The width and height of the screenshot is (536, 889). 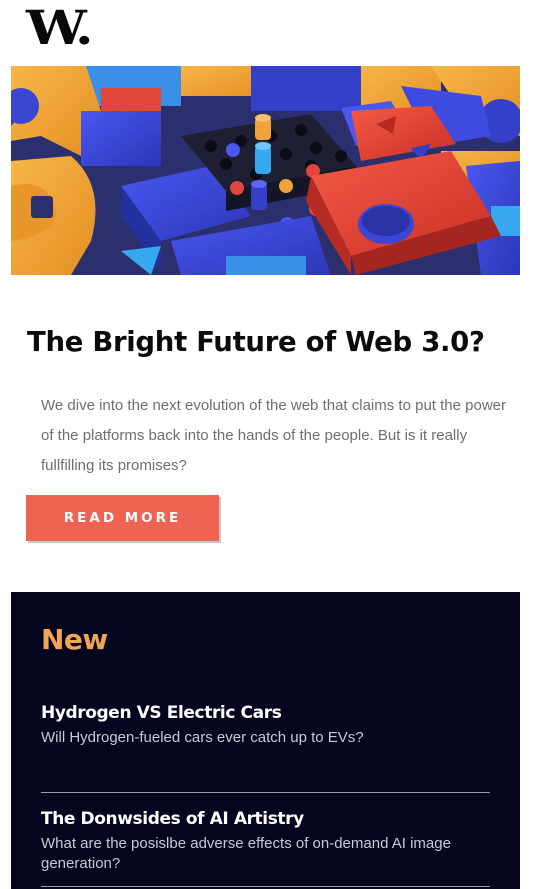 I want to click on read-more-button: READ MORE, so click(x=122, y=518).